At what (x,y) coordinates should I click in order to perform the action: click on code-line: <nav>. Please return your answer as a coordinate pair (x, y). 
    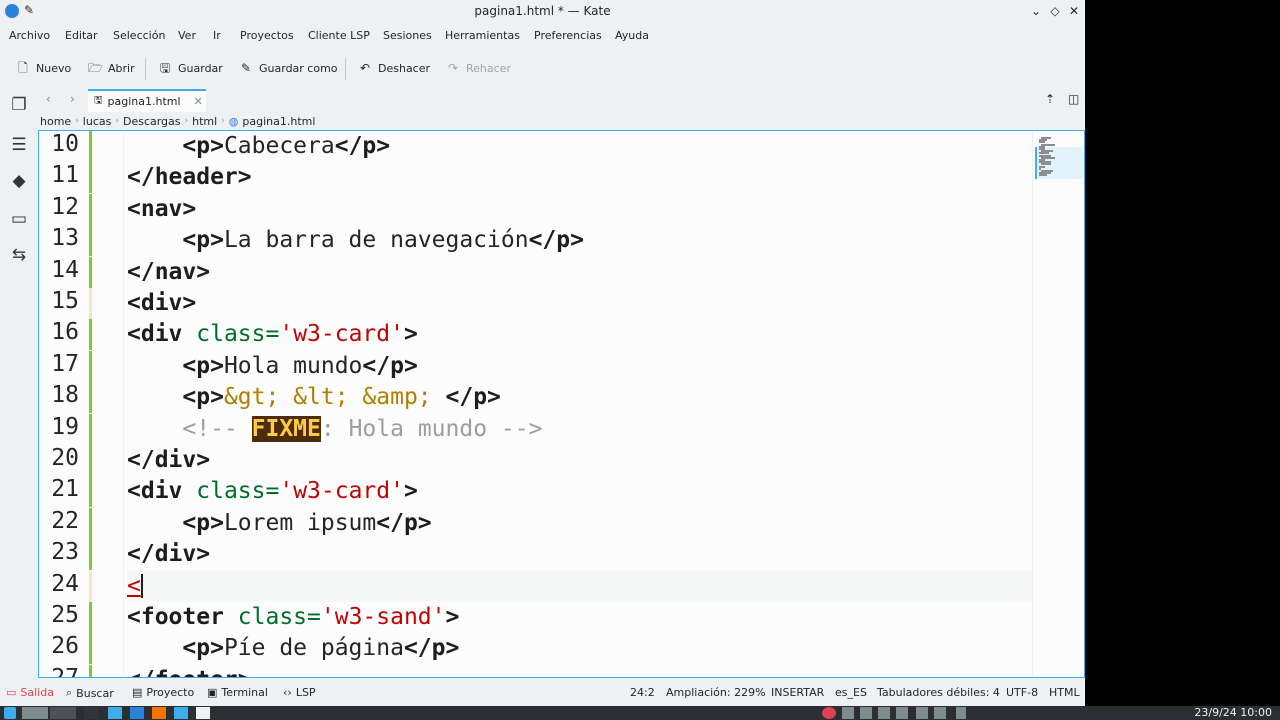
    Looking at the image, I should click on (579, 209).